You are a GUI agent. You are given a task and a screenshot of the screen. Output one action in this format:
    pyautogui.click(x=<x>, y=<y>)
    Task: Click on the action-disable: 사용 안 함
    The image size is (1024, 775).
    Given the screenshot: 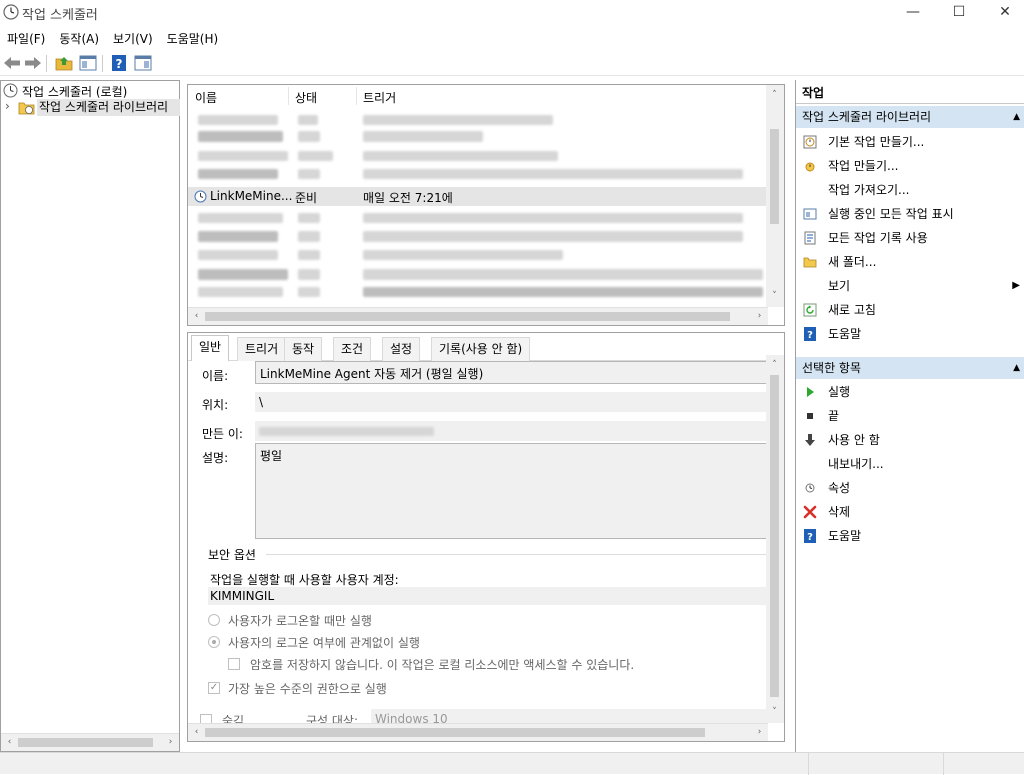 What is the action you would take?
    pyautogui.click(x=910, y=440)
    